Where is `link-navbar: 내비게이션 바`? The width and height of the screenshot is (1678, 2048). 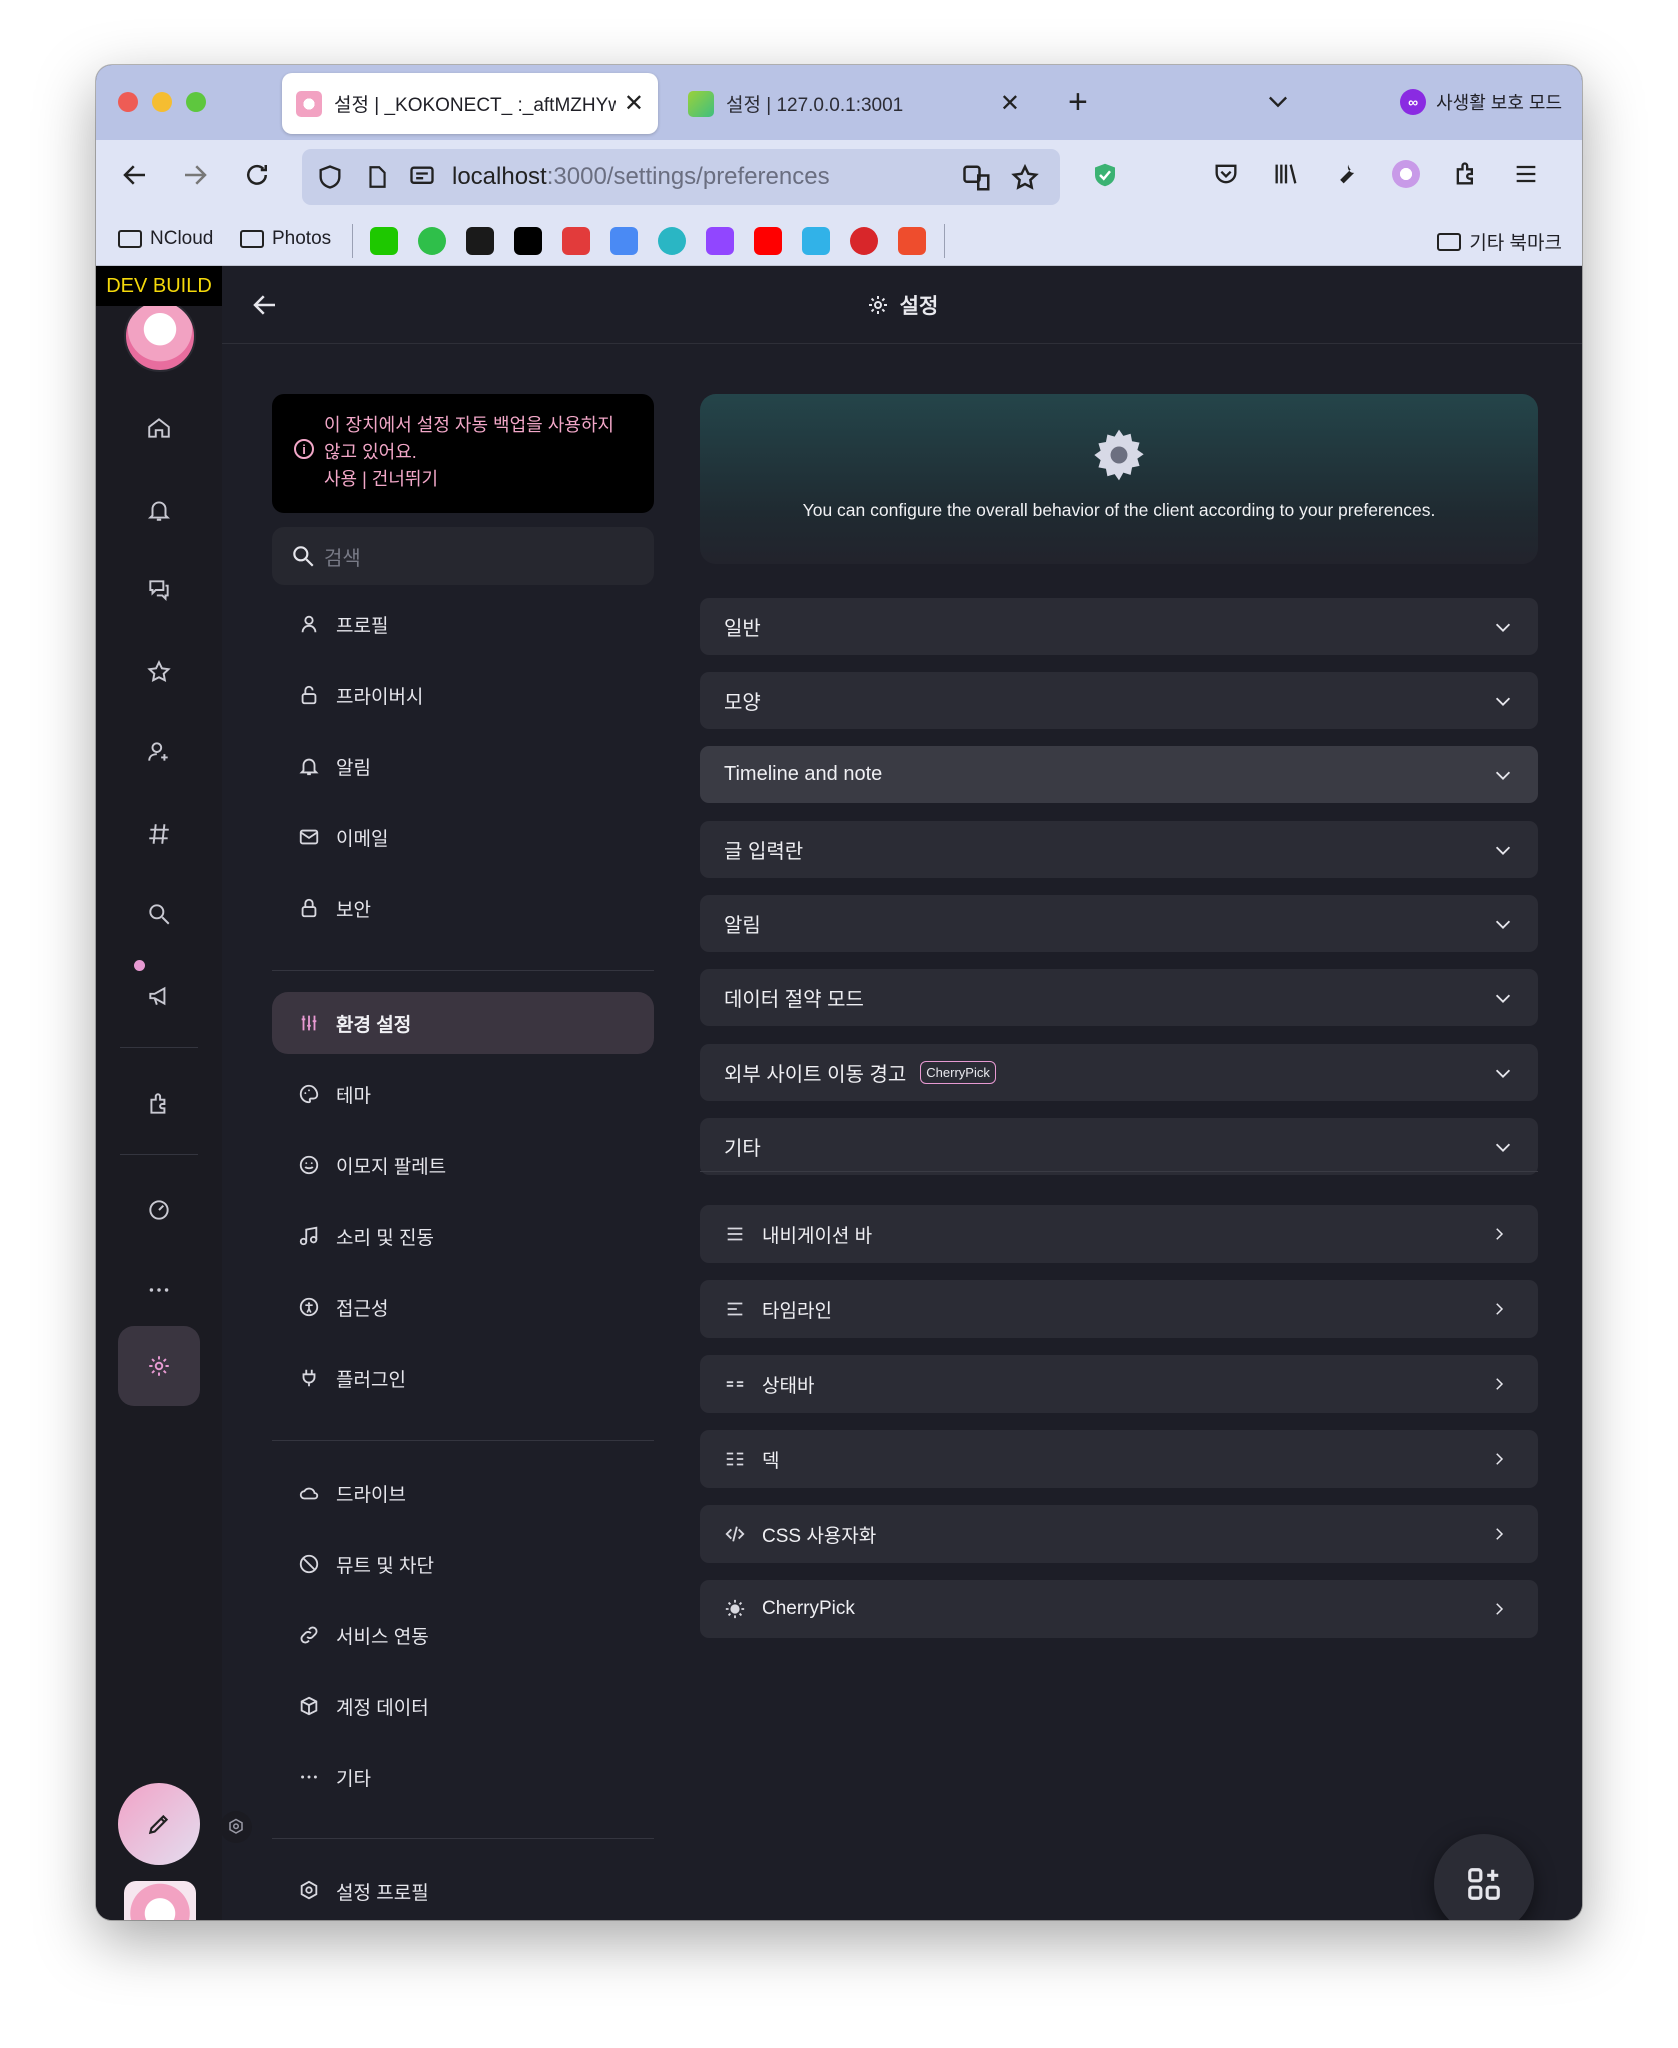 link-navbar: 내비게이션 바 is located at coordinates (1119, 1234).